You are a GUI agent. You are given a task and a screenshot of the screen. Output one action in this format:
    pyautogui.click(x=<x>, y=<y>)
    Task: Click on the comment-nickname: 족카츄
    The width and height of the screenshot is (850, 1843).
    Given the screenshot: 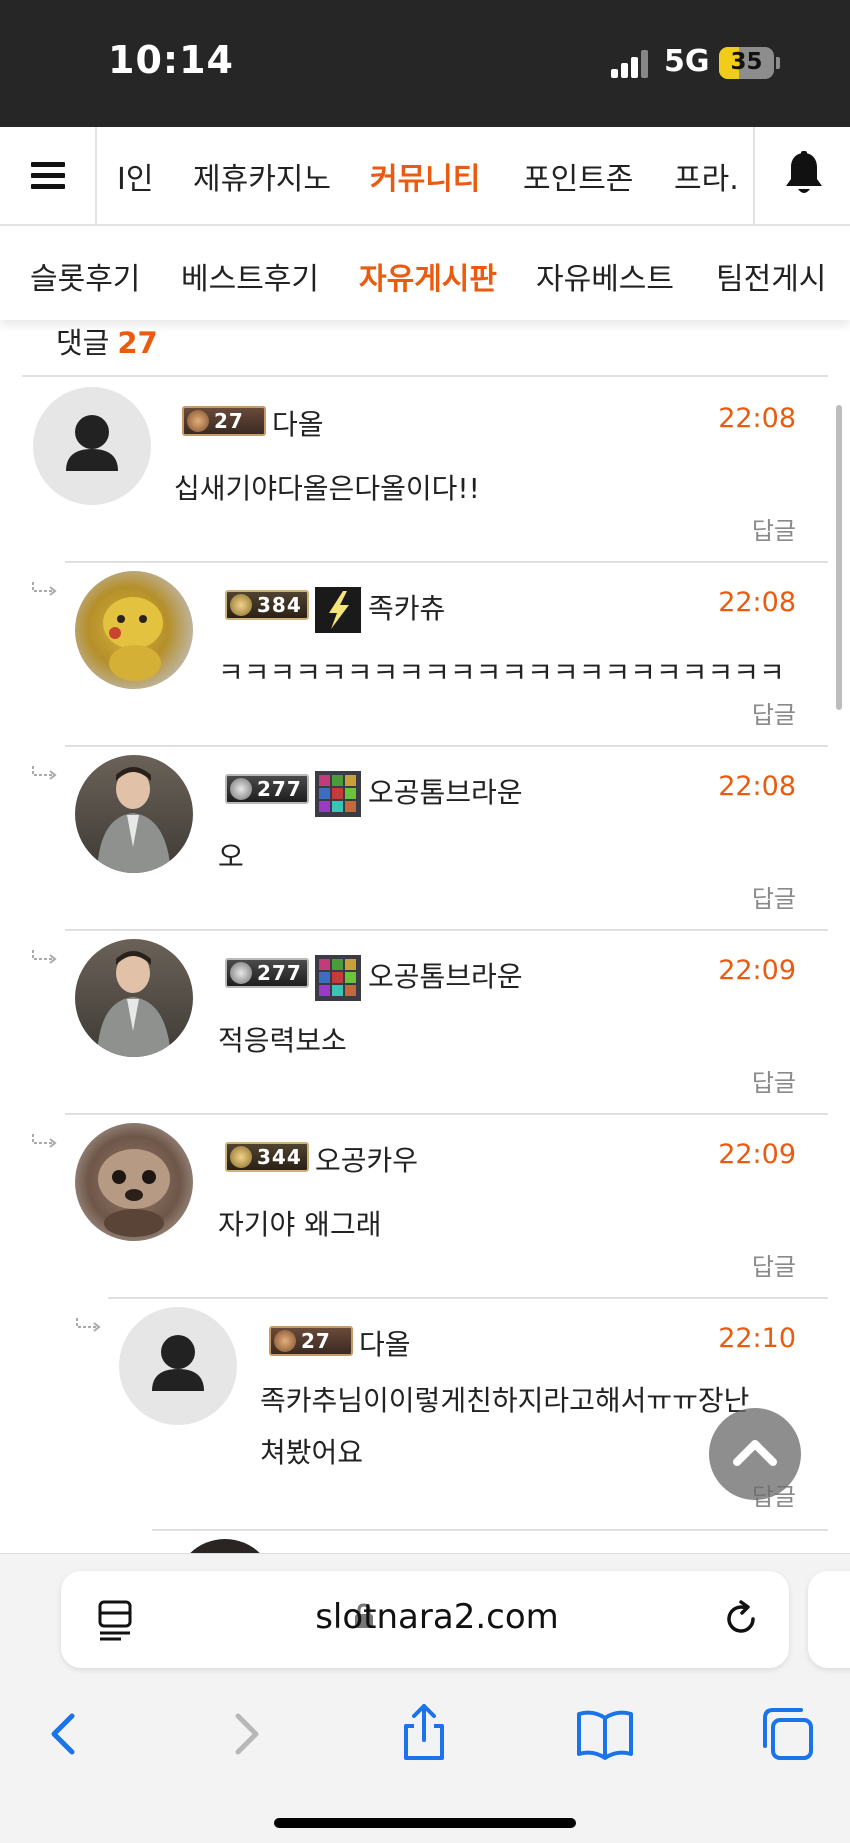 What is the action you would take?
    pyautogui.click(x=406, y=607)
    